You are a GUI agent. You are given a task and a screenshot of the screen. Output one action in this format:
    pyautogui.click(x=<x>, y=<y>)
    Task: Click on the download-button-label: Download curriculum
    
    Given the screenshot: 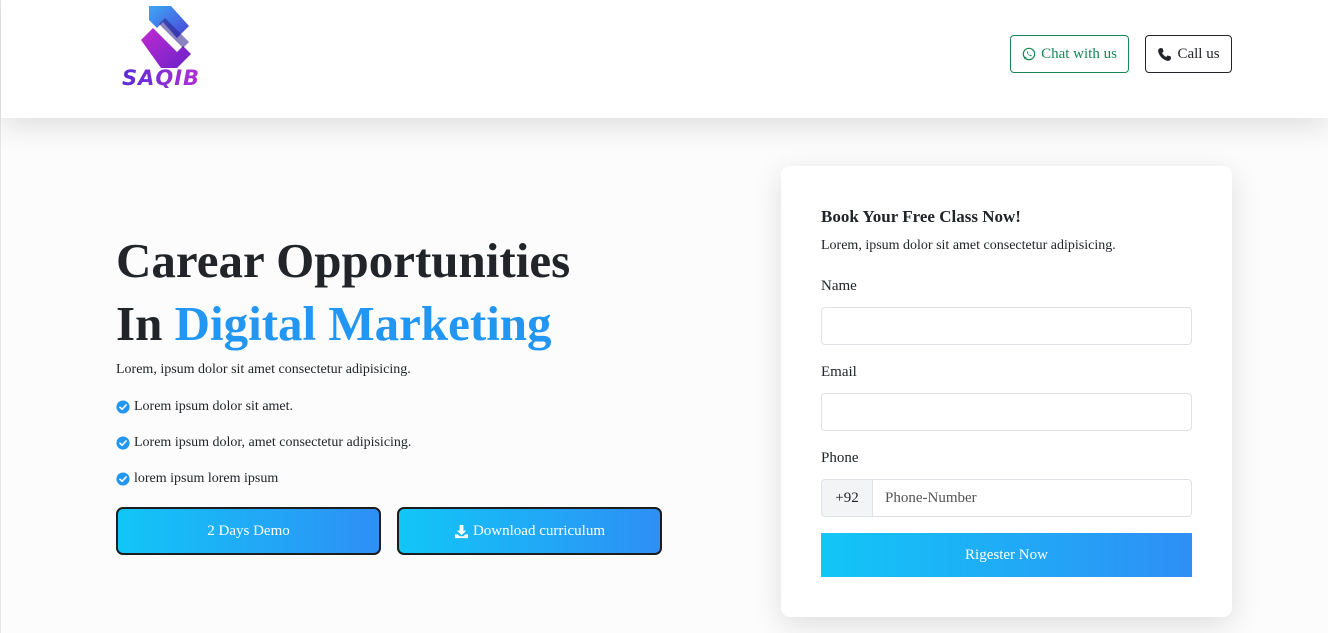 What is the action you would take?
    pyautogui.click(x=539, y=530)
    